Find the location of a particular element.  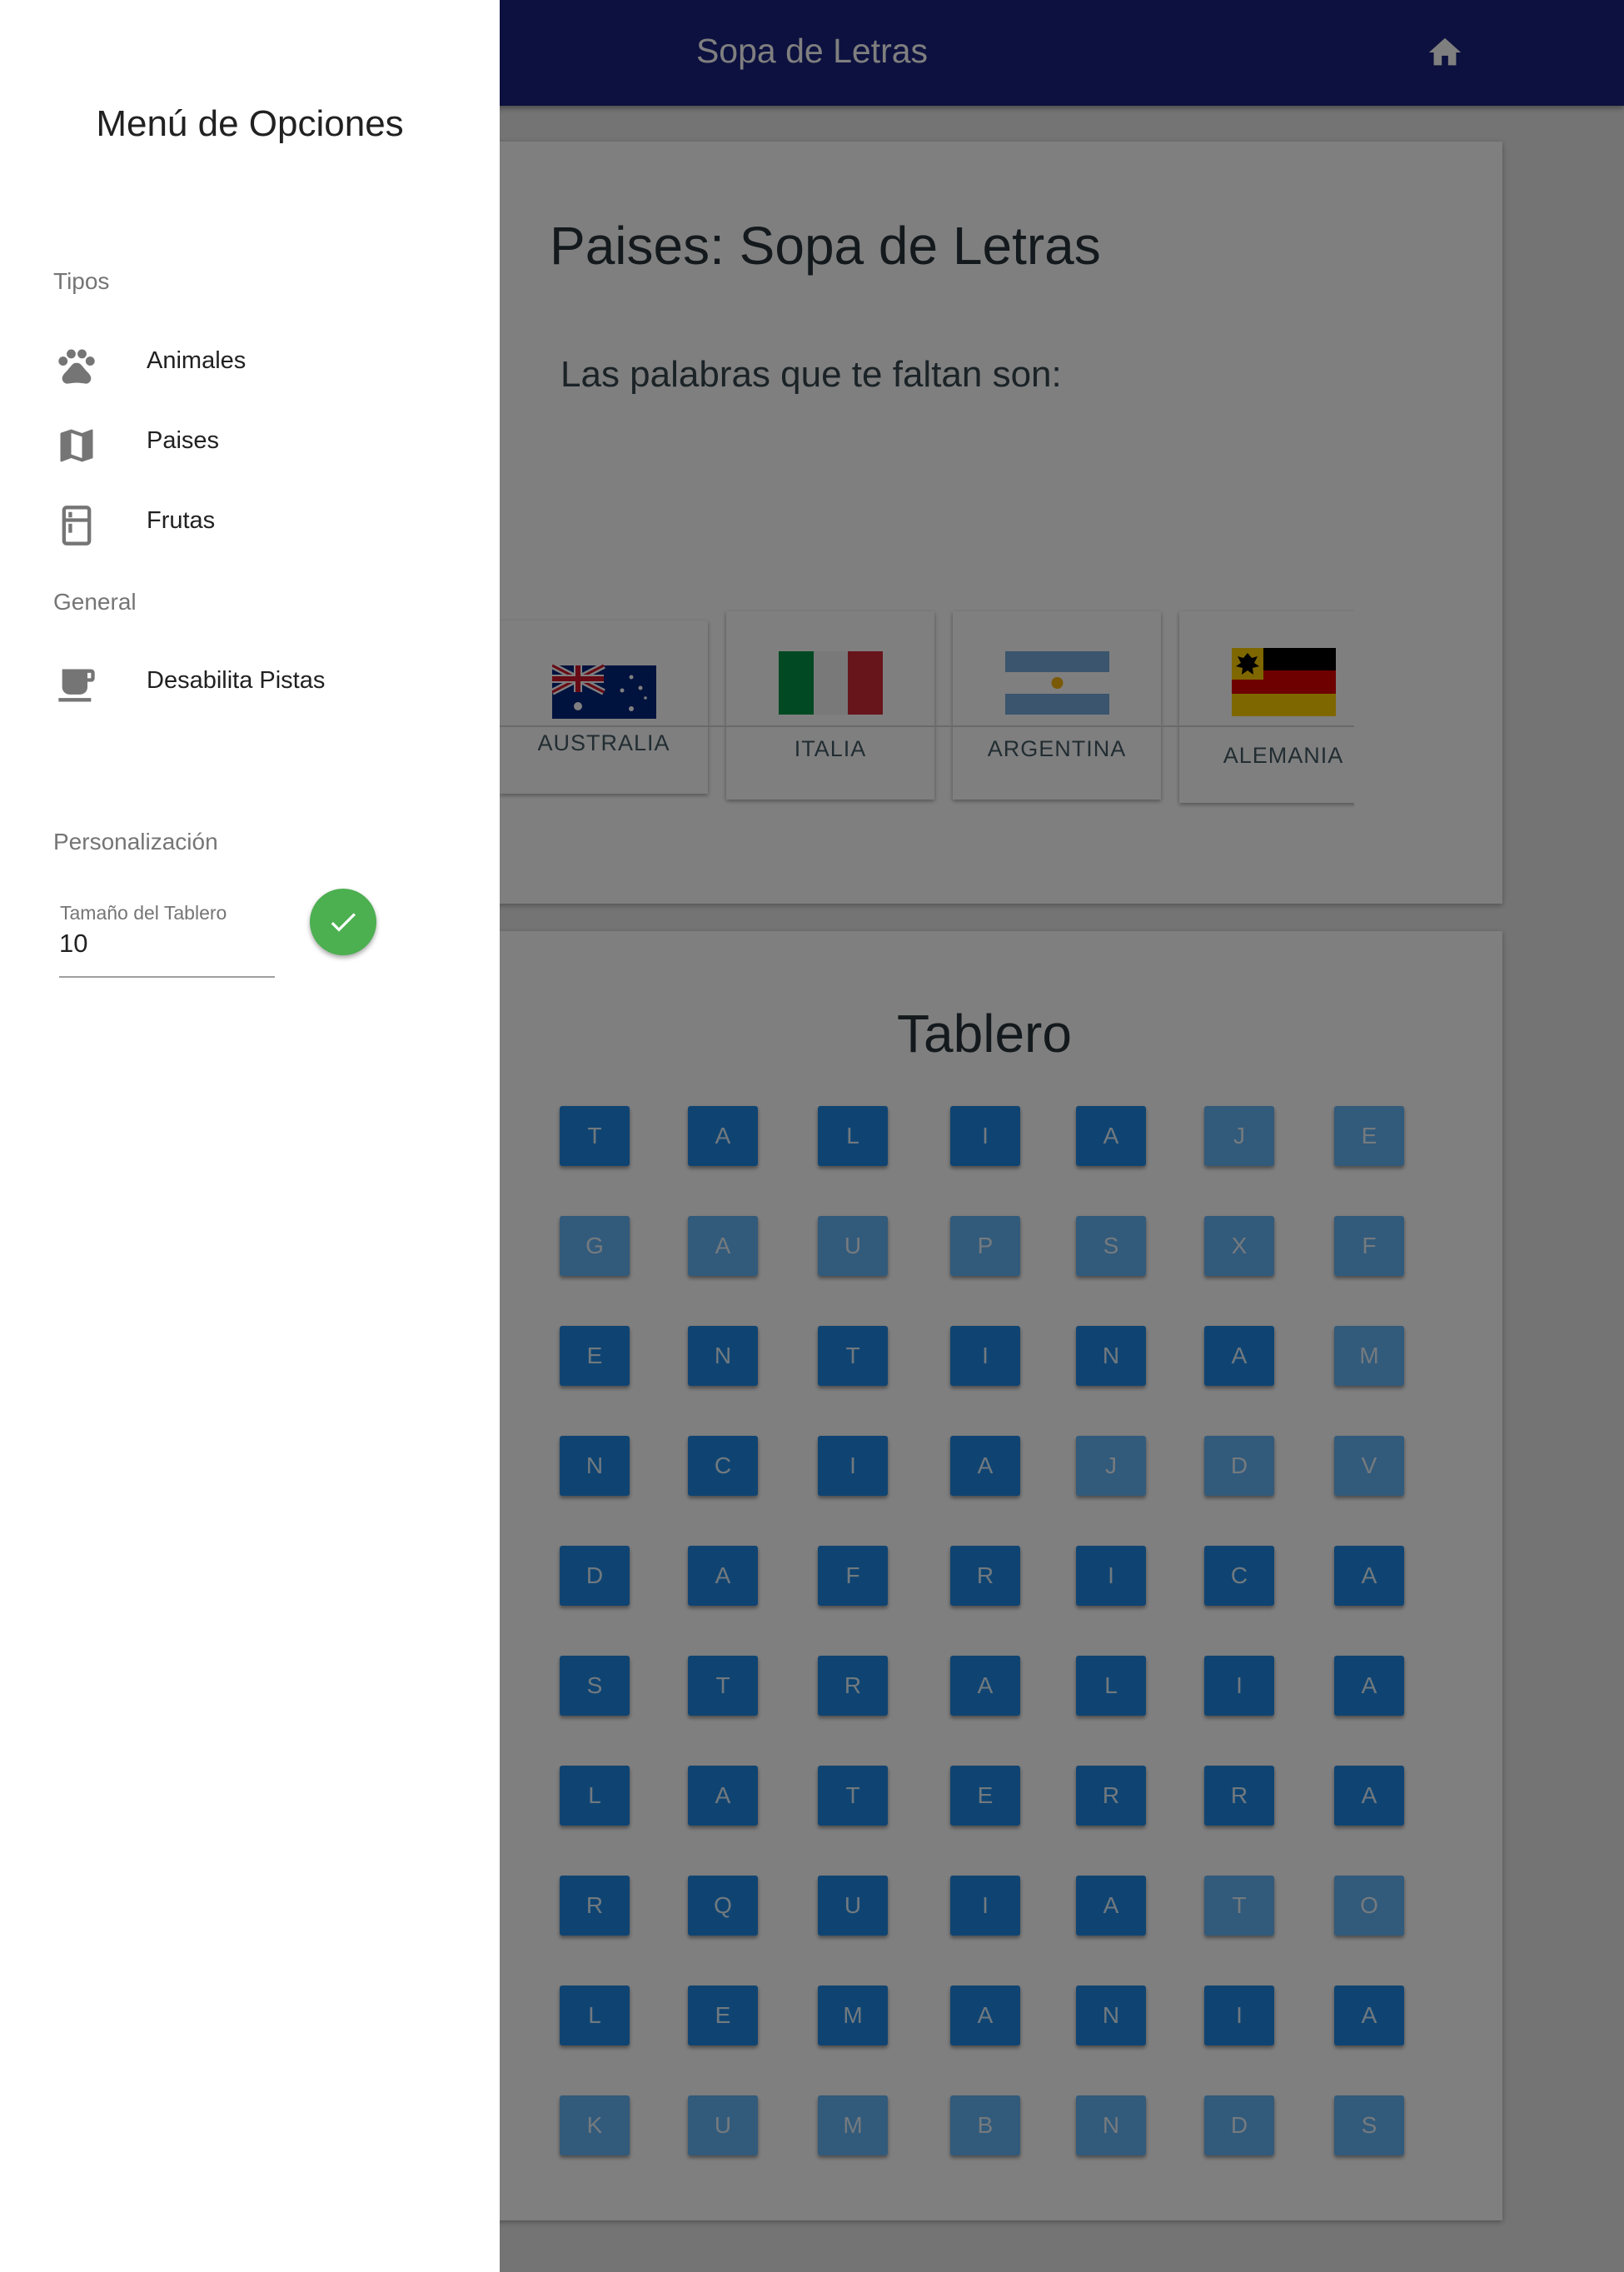

paw-icon is located at coordinates (76, 367).